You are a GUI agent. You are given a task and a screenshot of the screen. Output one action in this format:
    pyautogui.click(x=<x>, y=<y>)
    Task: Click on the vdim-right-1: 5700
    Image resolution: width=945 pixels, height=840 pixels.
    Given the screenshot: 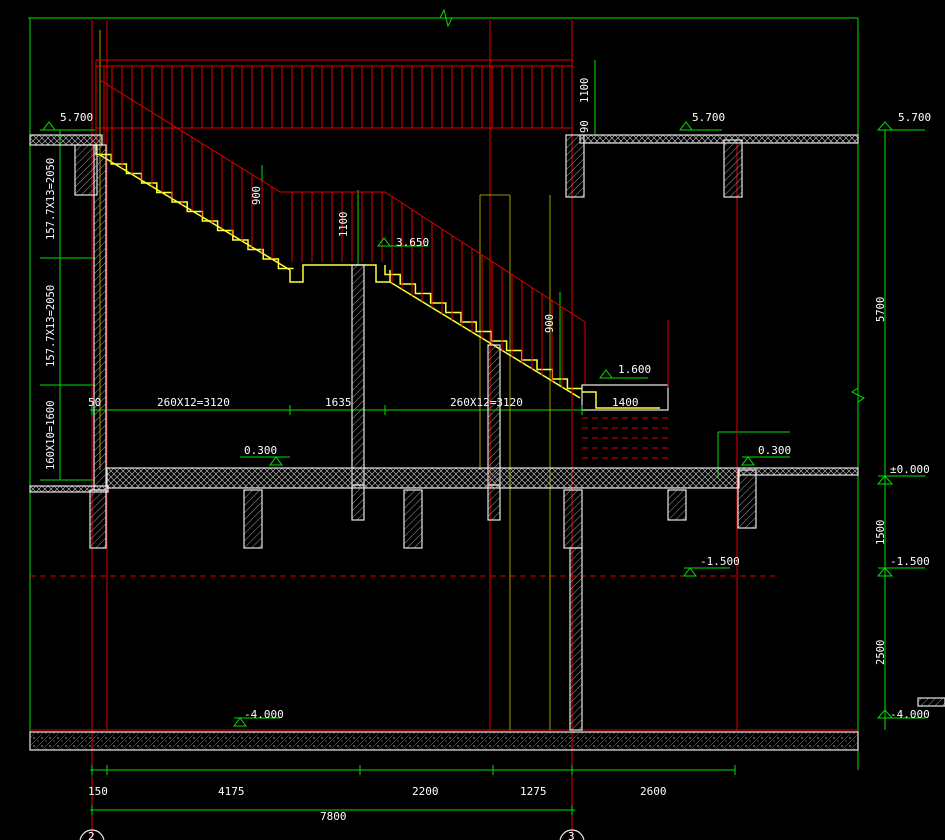 What is the action you would take?
    pyautogui.click(x=881, y=309)
    